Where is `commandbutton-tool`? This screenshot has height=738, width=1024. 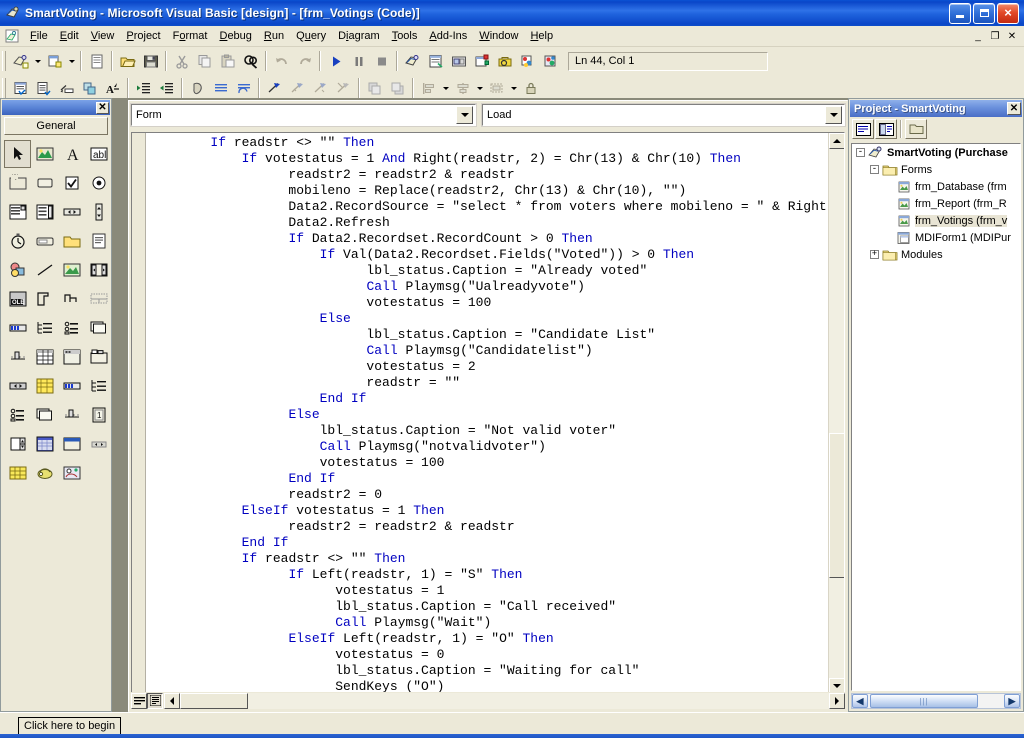 commandbutton-tool is located at coordinates (44, 183).